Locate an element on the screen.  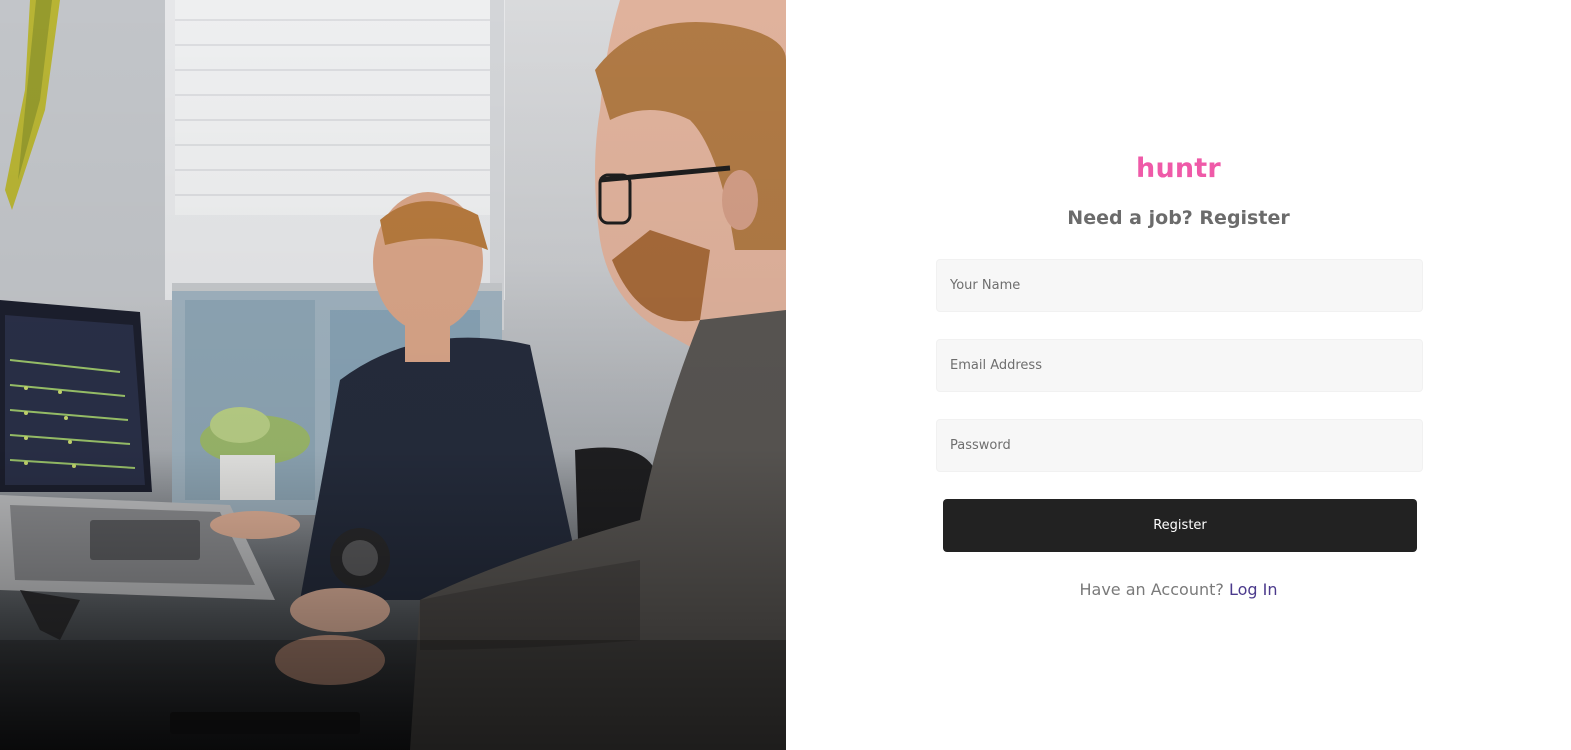
password-input is located at coordinates (1179, 445).